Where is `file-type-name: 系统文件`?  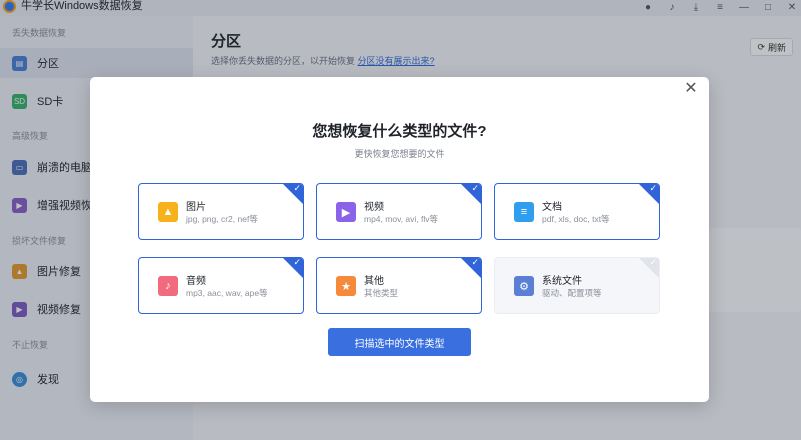
file-type-name: 系统文件 is located at coordinates (562, 281).